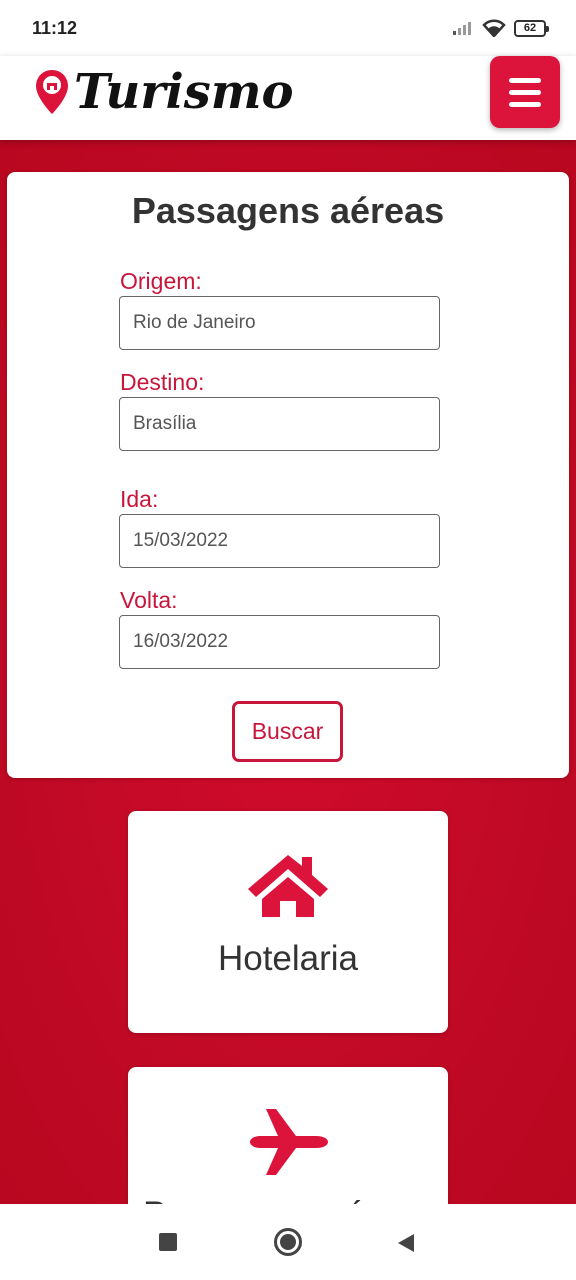 The width and height of the screenshot is (576, 1280). I want to click on signal-icon, so click(462, 28).